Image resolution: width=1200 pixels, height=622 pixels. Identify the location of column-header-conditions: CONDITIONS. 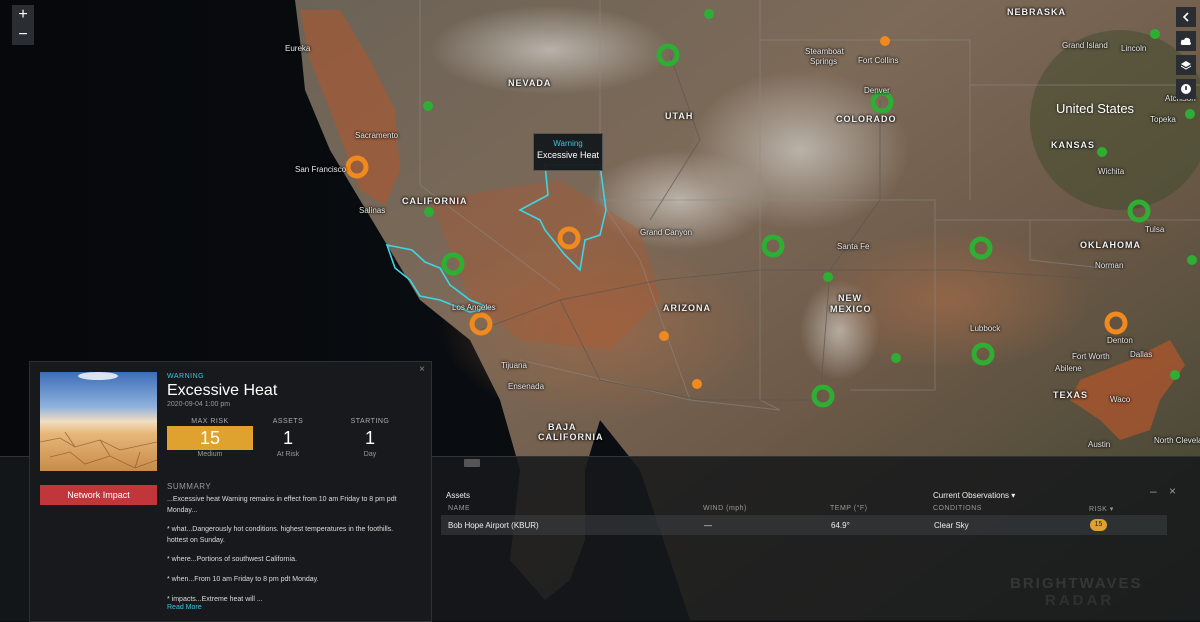
(957, 508).